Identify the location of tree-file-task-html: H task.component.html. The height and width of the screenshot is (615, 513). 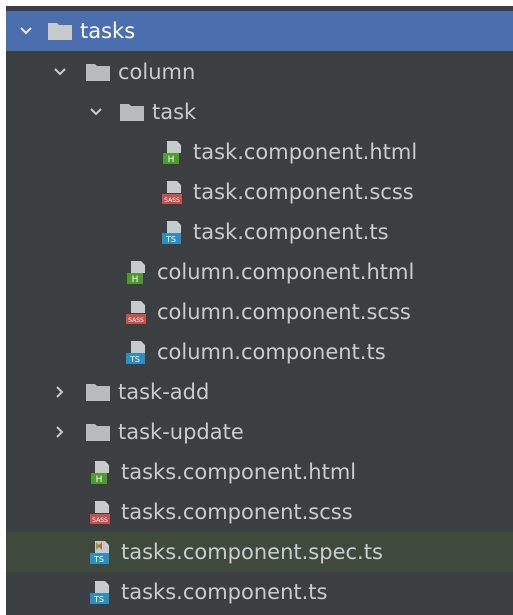
(259, 152).